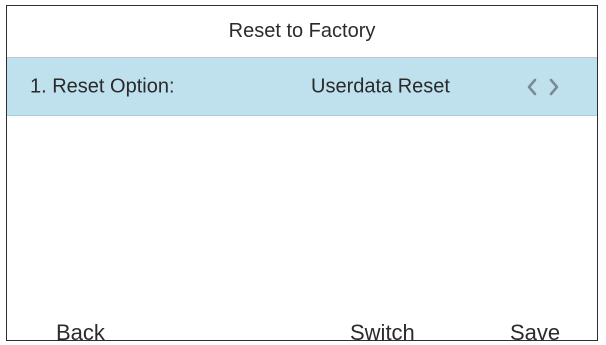 Image resolution: width=606 pixels, height=345 pixels. I want to click on switch-softkey: Switch, so click(382, 330).